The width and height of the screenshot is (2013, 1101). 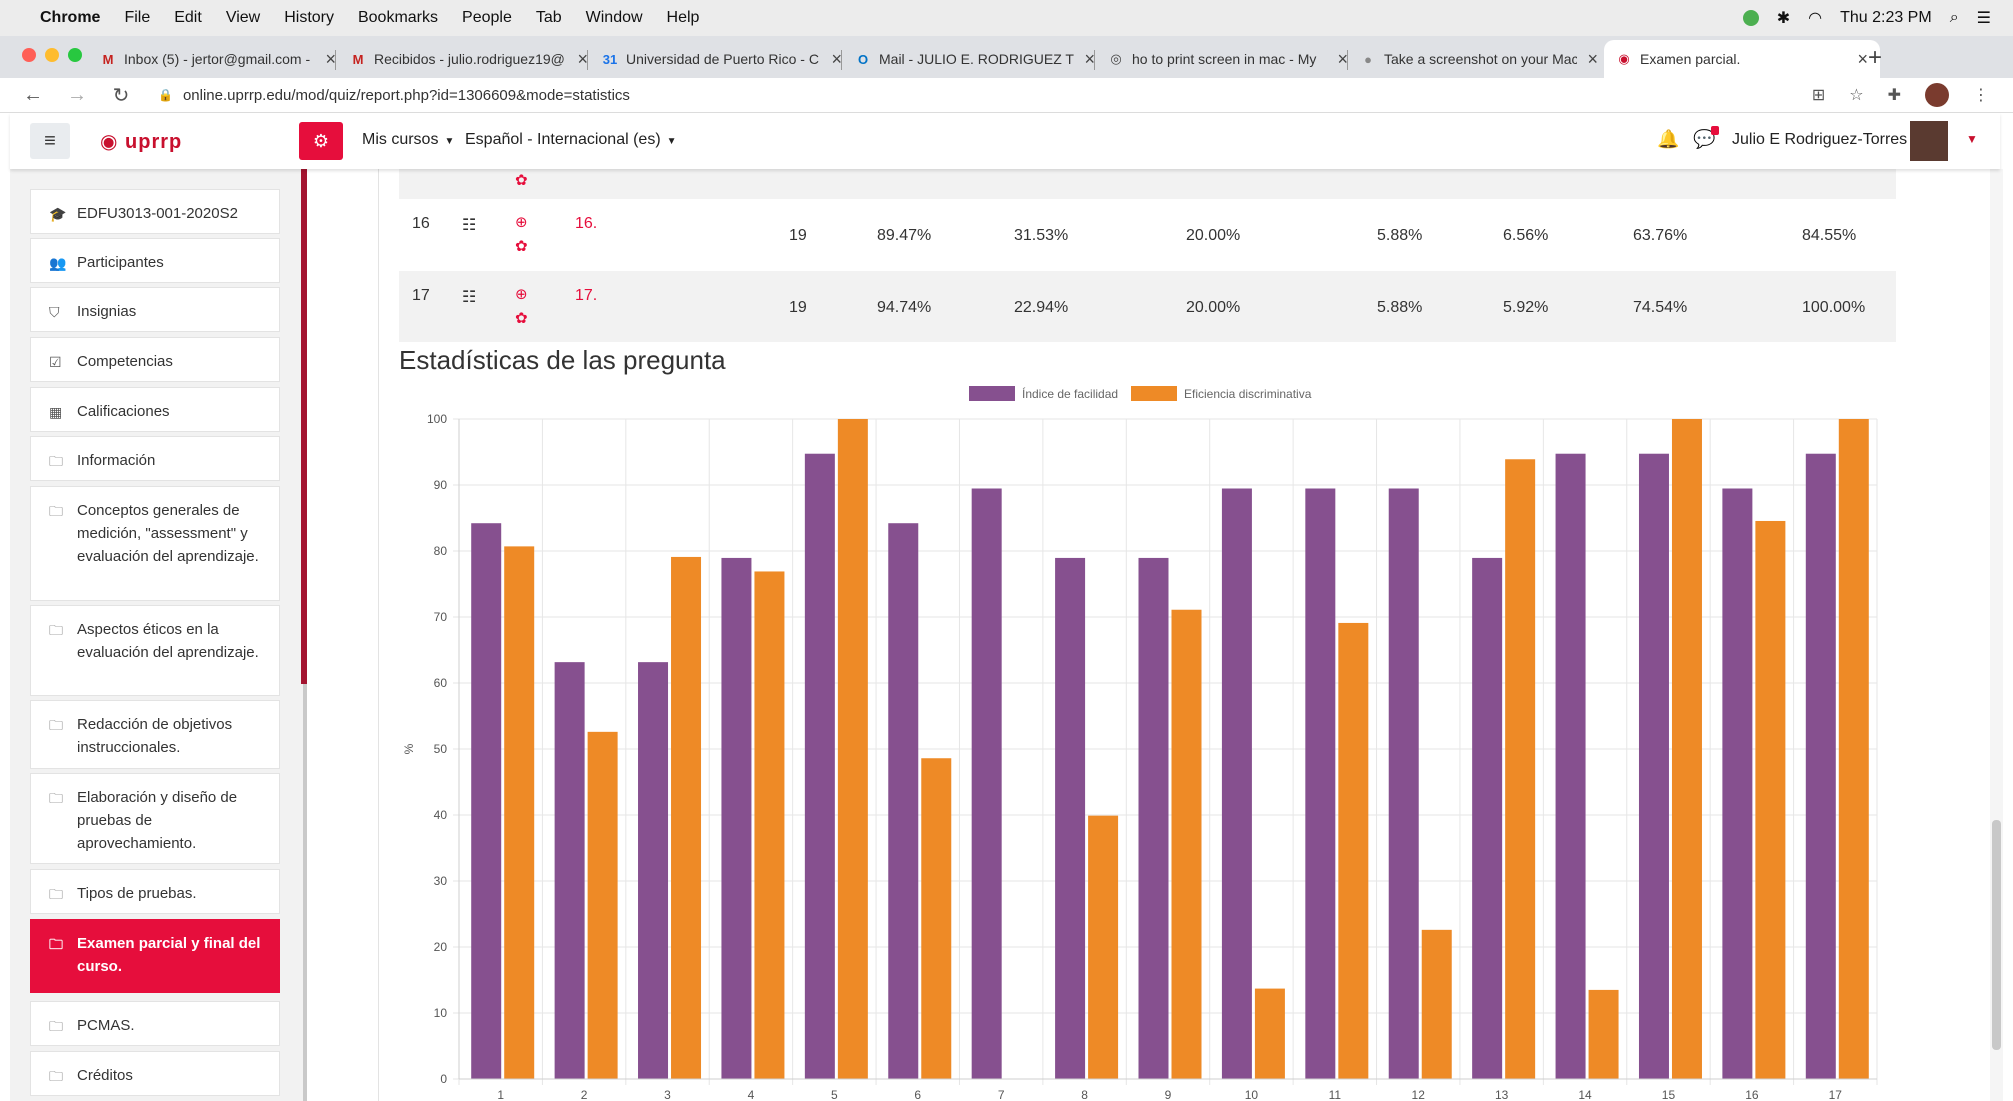 What do you see at coordinates (137, 18) in the screenshot?
I see `menu-file: File` at bounding box center [137, 18].